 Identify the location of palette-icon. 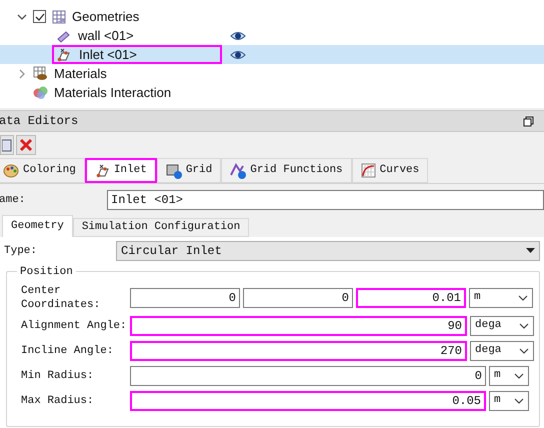
(11, 170).